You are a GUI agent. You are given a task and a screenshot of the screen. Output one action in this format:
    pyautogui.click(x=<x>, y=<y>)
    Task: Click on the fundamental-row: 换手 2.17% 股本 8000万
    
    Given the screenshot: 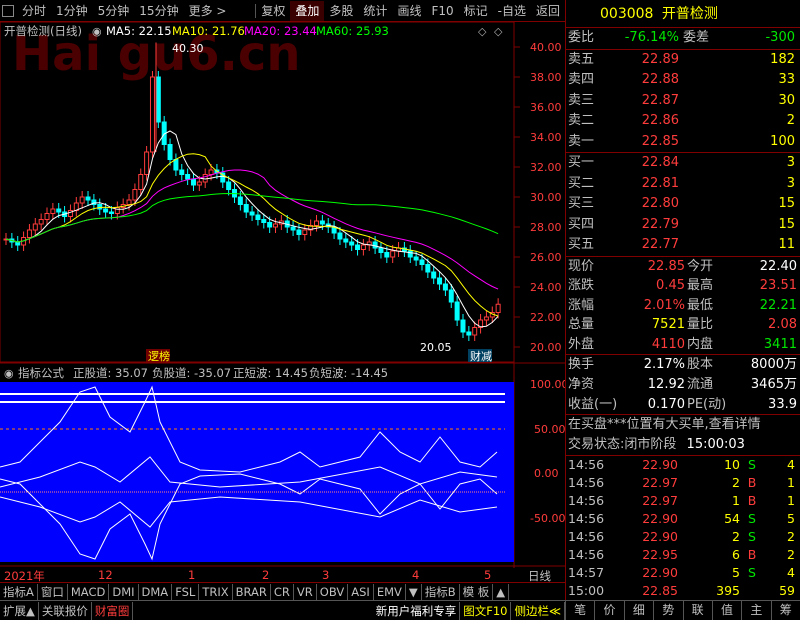 What is the action you would take?
    pyautogui.click(x=683, y=365)
    